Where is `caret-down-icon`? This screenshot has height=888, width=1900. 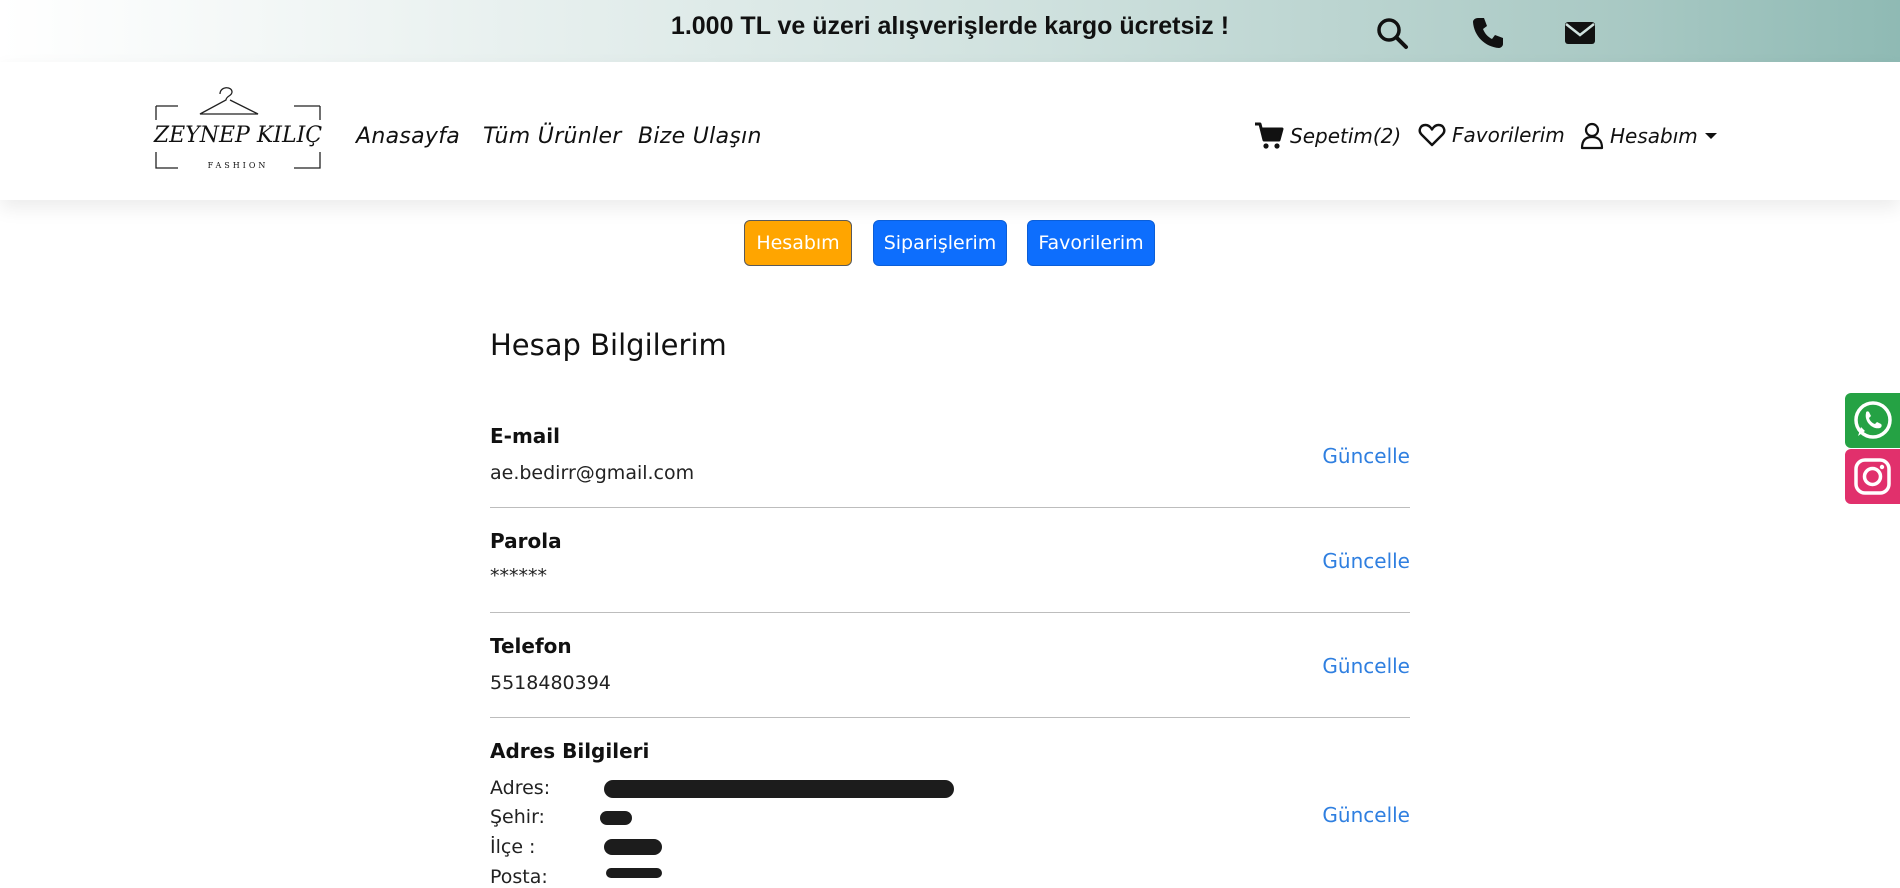 caret-down-icon is located at coordinates (1711, 136).